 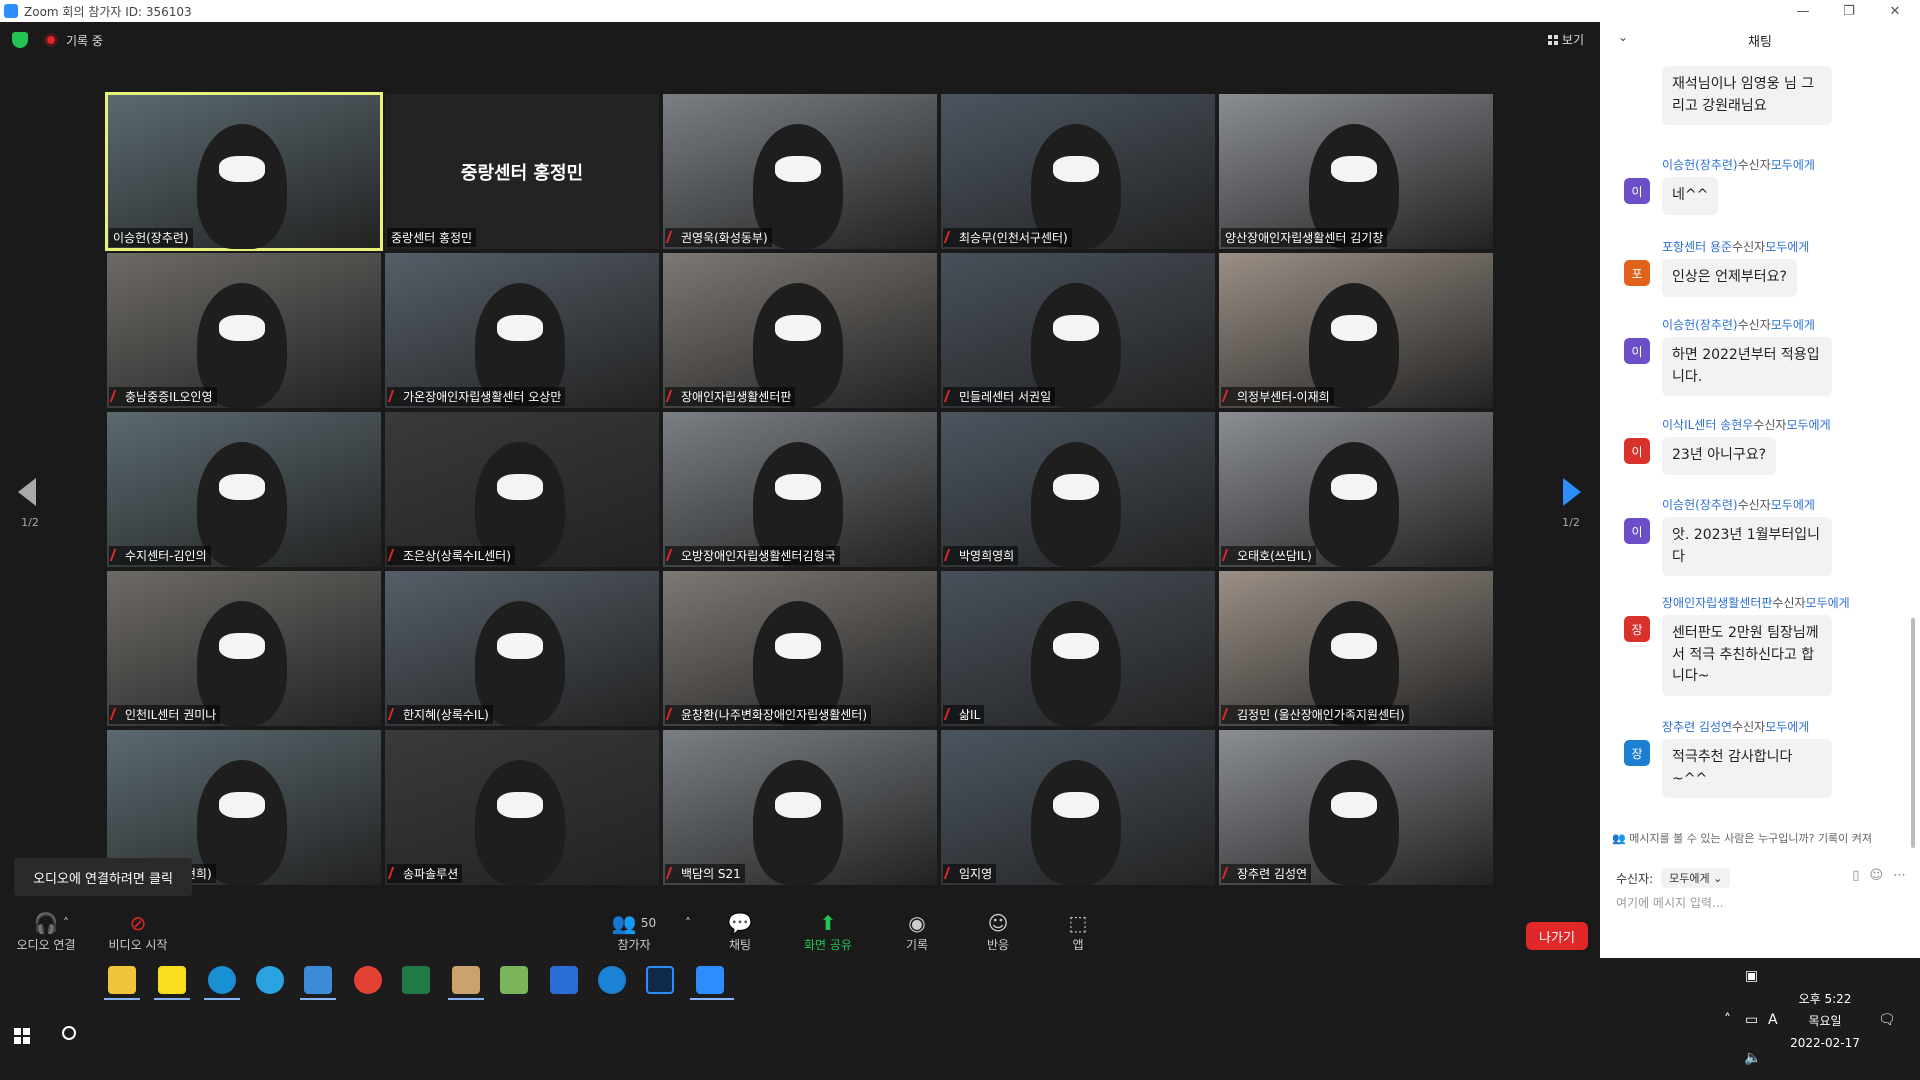 I want to click on security-shield-icon, so click(x=20, y=40).